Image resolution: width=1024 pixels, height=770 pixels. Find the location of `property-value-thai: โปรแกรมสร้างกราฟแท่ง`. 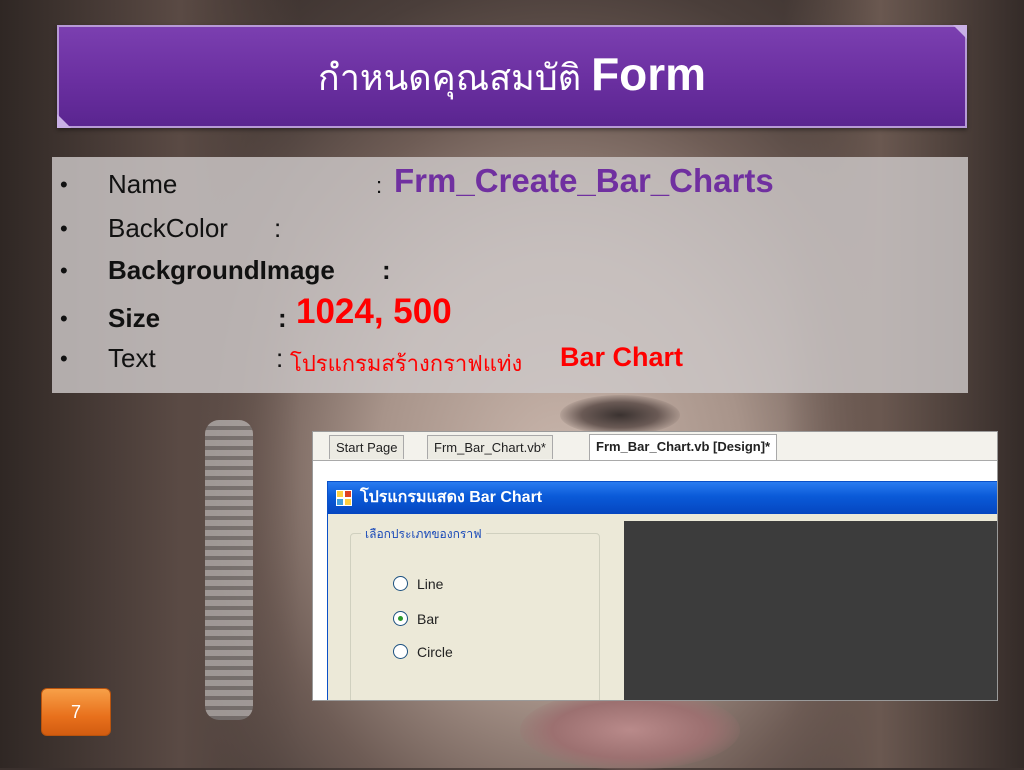

property-value-thai: โปรแกรมสร้างกราฟแท่ง is located at coordinates (406, 363).